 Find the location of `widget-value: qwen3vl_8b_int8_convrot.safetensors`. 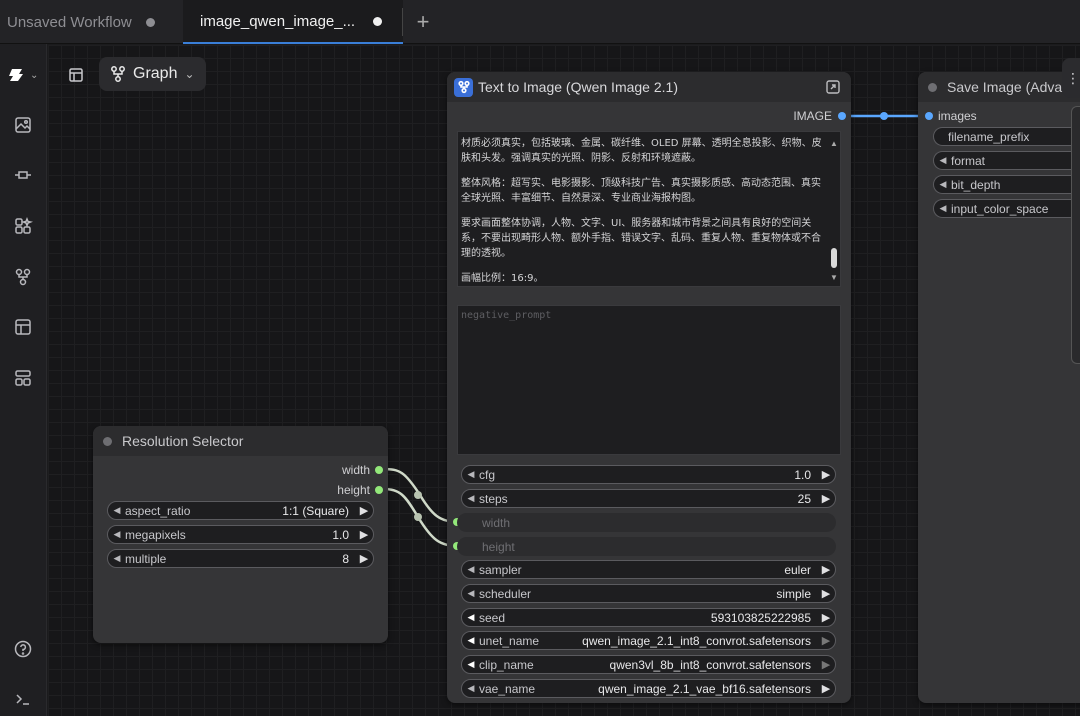

widget-value: qwen3vl_8b_int8_convrot.safetensors is located at coordinates (710, 664).